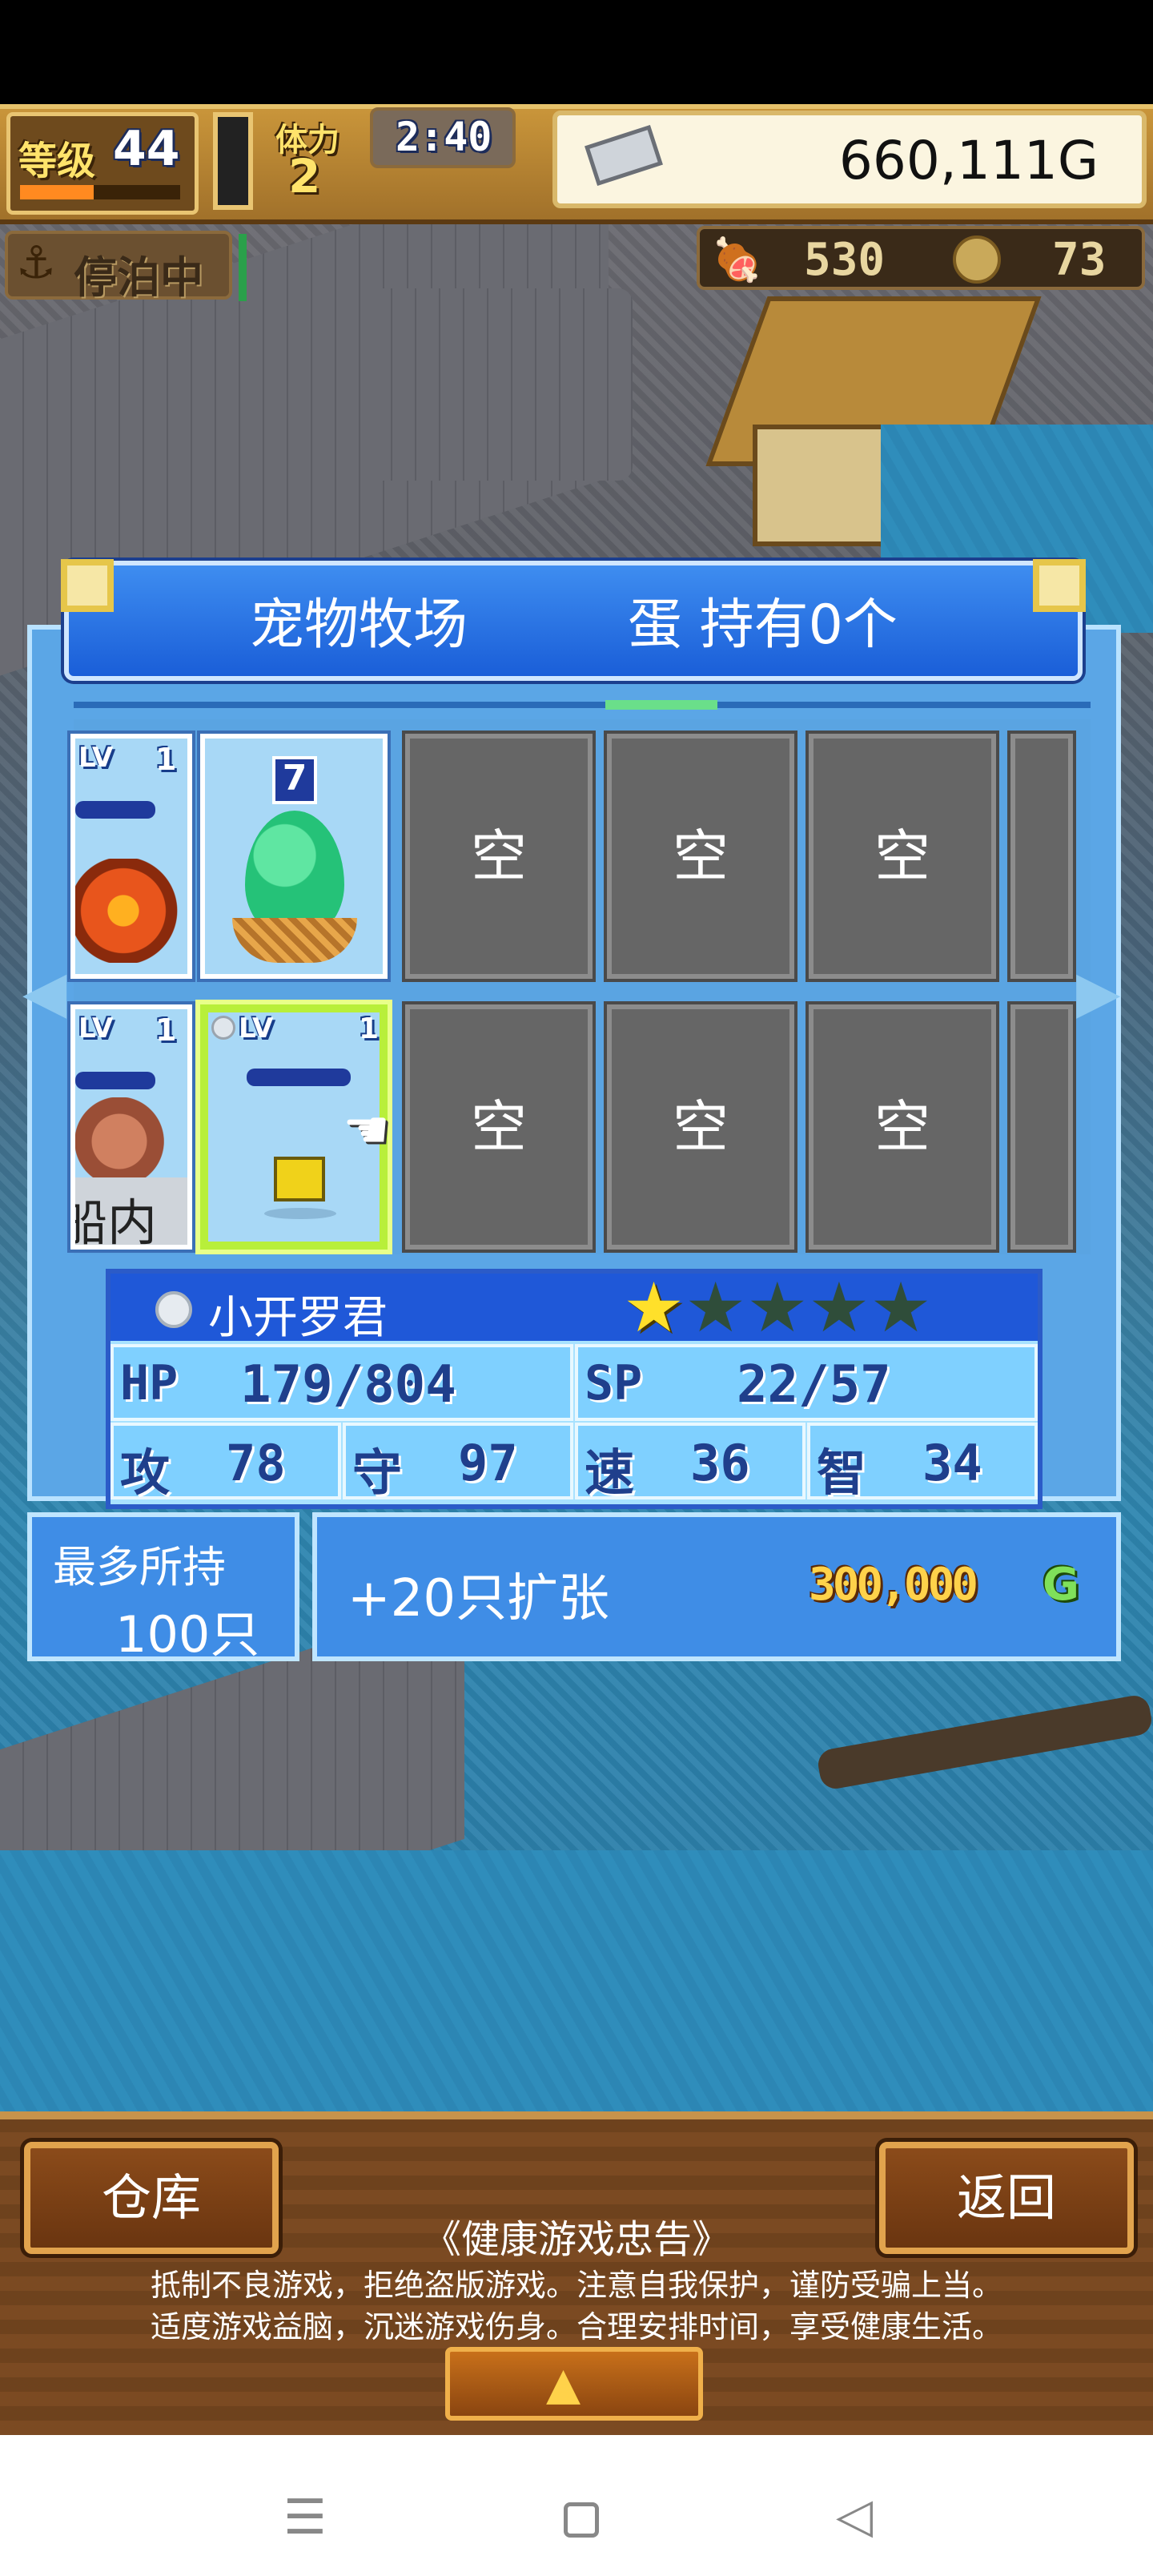  What do you see at coordinates (1080, 260) in the screenshot?
I see `medal-count: 73` at bounding box center [1080, 260].